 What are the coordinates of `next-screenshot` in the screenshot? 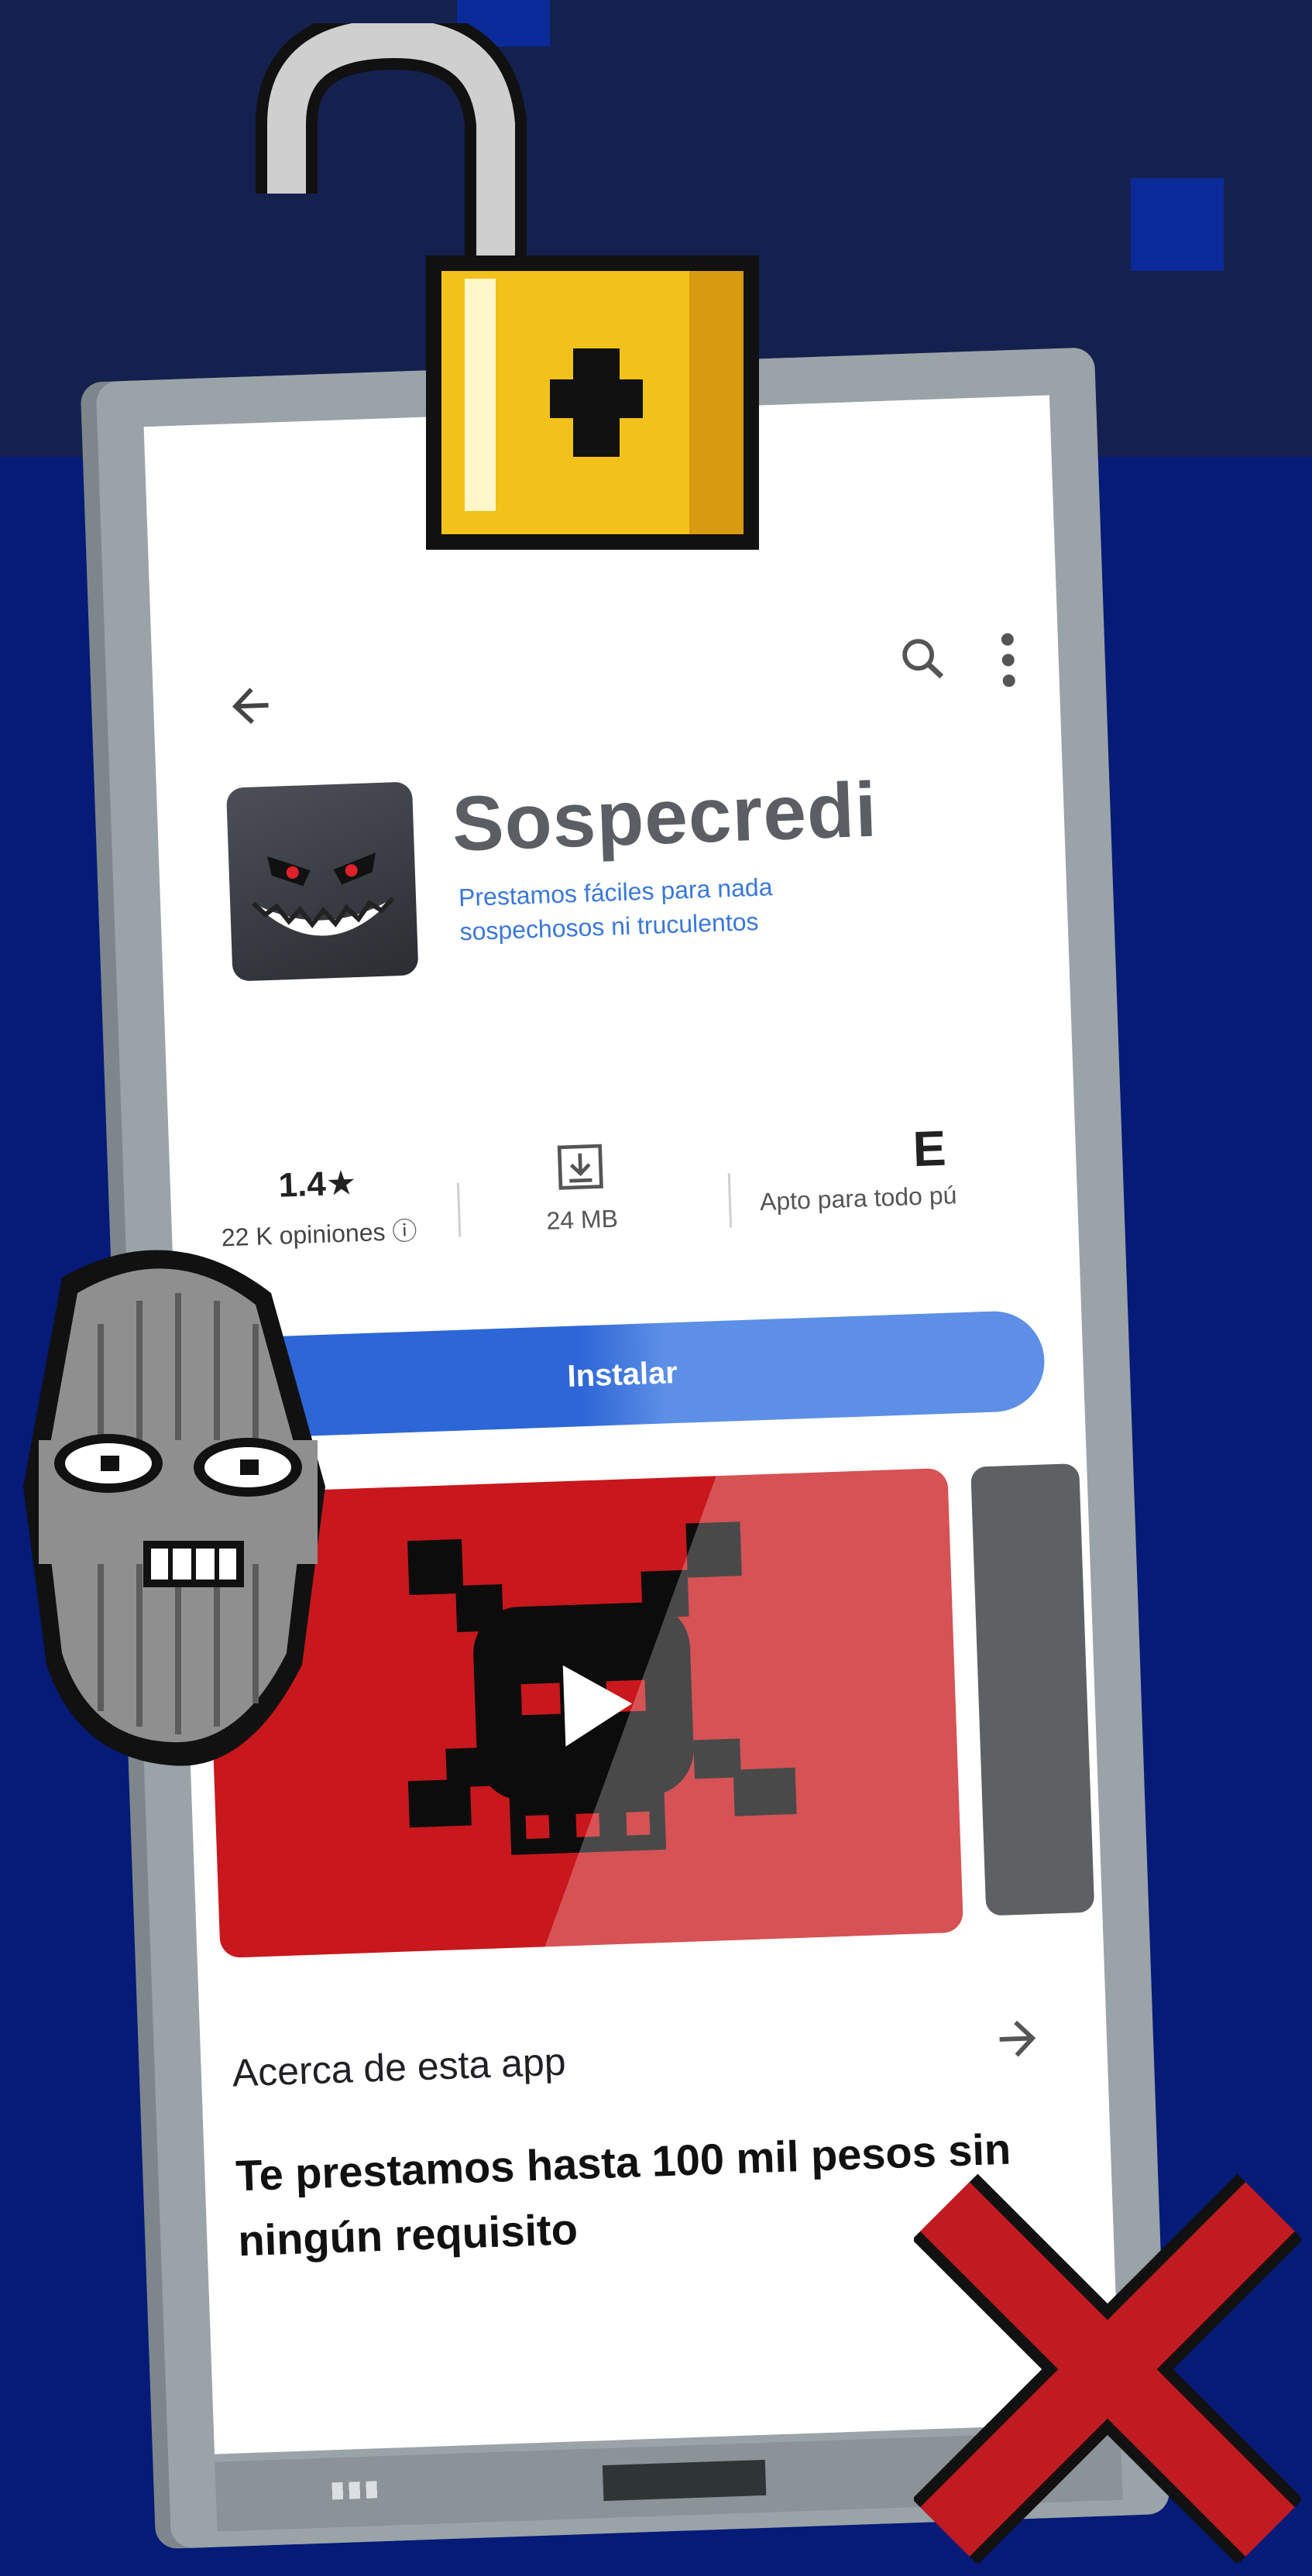 It's located at (1032, 1689).